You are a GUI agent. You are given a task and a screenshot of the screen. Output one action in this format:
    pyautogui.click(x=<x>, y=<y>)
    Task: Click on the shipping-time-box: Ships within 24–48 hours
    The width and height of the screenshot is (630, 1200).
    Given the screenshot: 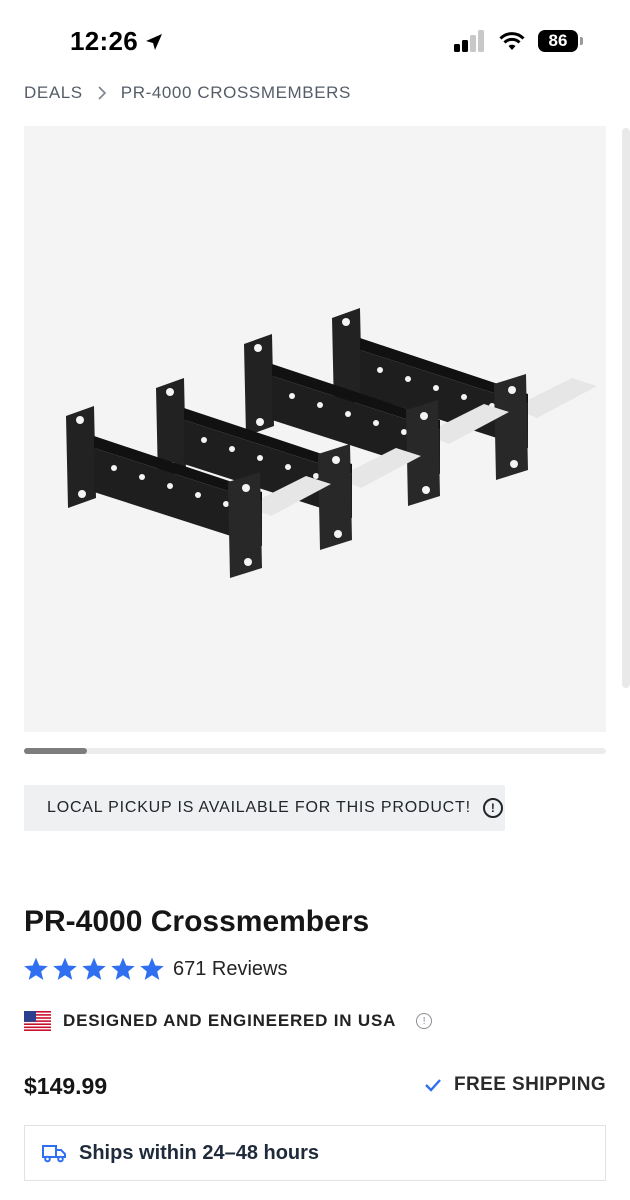 What is the action you would take?
    pyautogui.click(x=315, y=1153)
    